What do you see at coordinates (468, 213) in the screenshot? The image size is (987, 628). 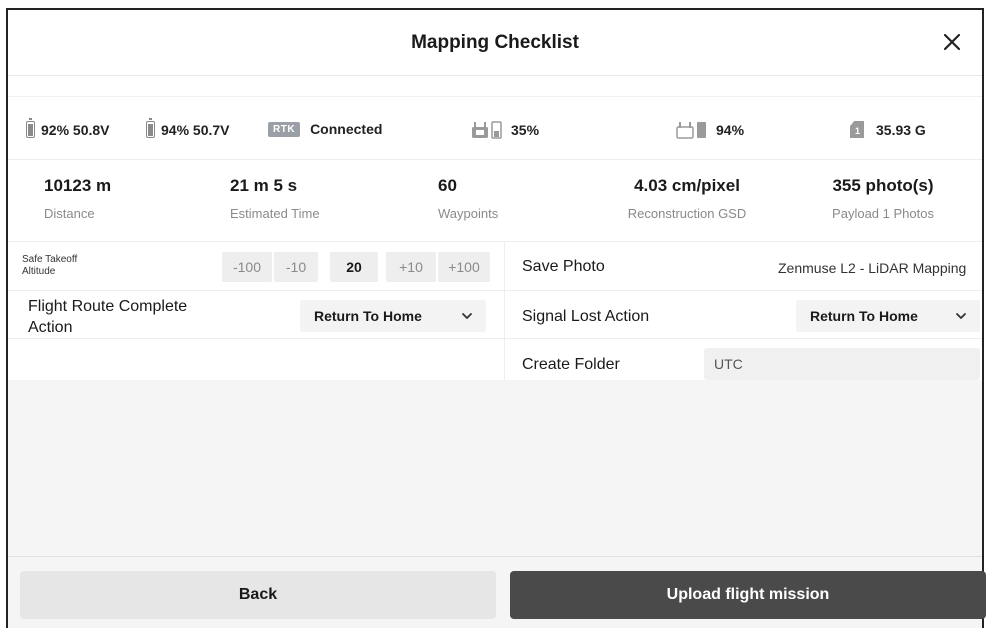 I see `stat-label: Waypoints` at bounding box center [468, 213].